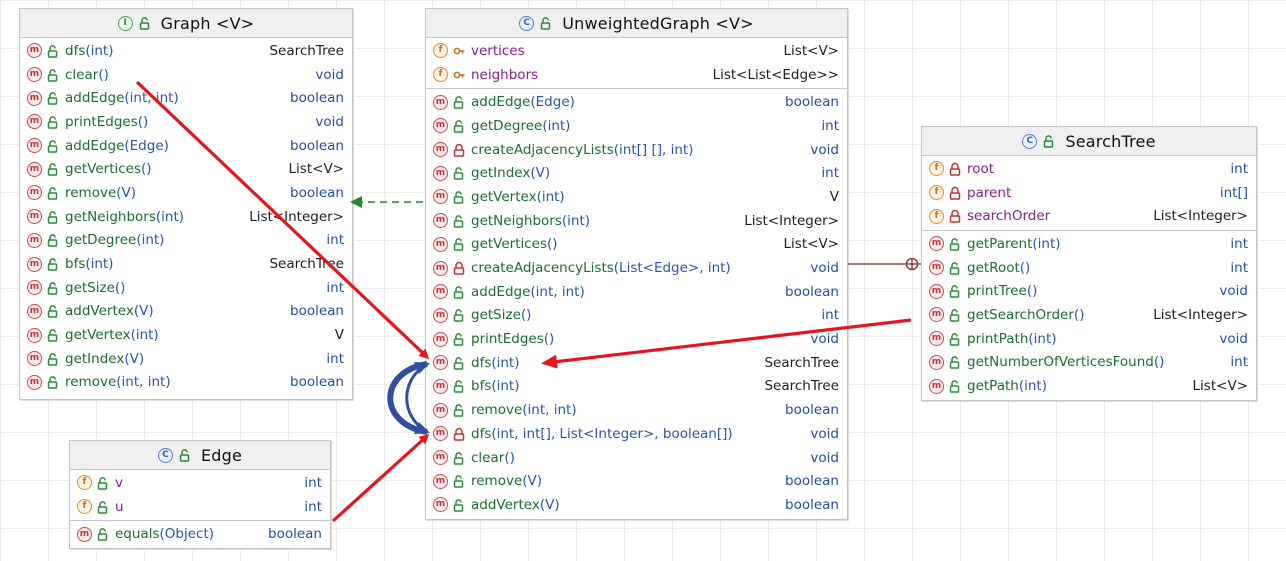 Image resolution: width=1286 pixels, height=561 pixels. What do you see at coordinates (1007, 386) in the screenshot?
I see `member-name: getPath(int)` at bounding box center [1007, 386].